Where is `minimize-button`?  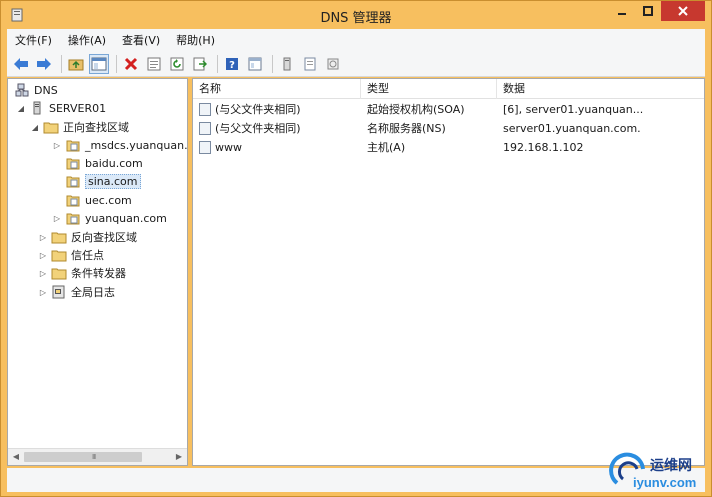 minimize-button is located at coordinates (622, 11).